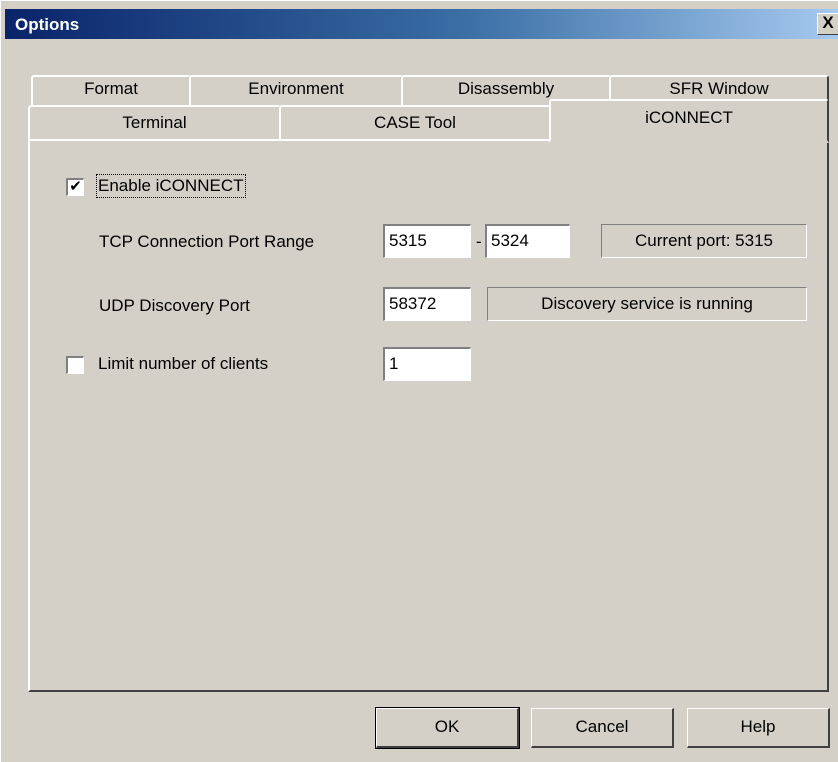 Image resolution: width=838 pixels, height=762 pixels. I want to click on udp-discovery-port-input: 58372, so click(427, 304).